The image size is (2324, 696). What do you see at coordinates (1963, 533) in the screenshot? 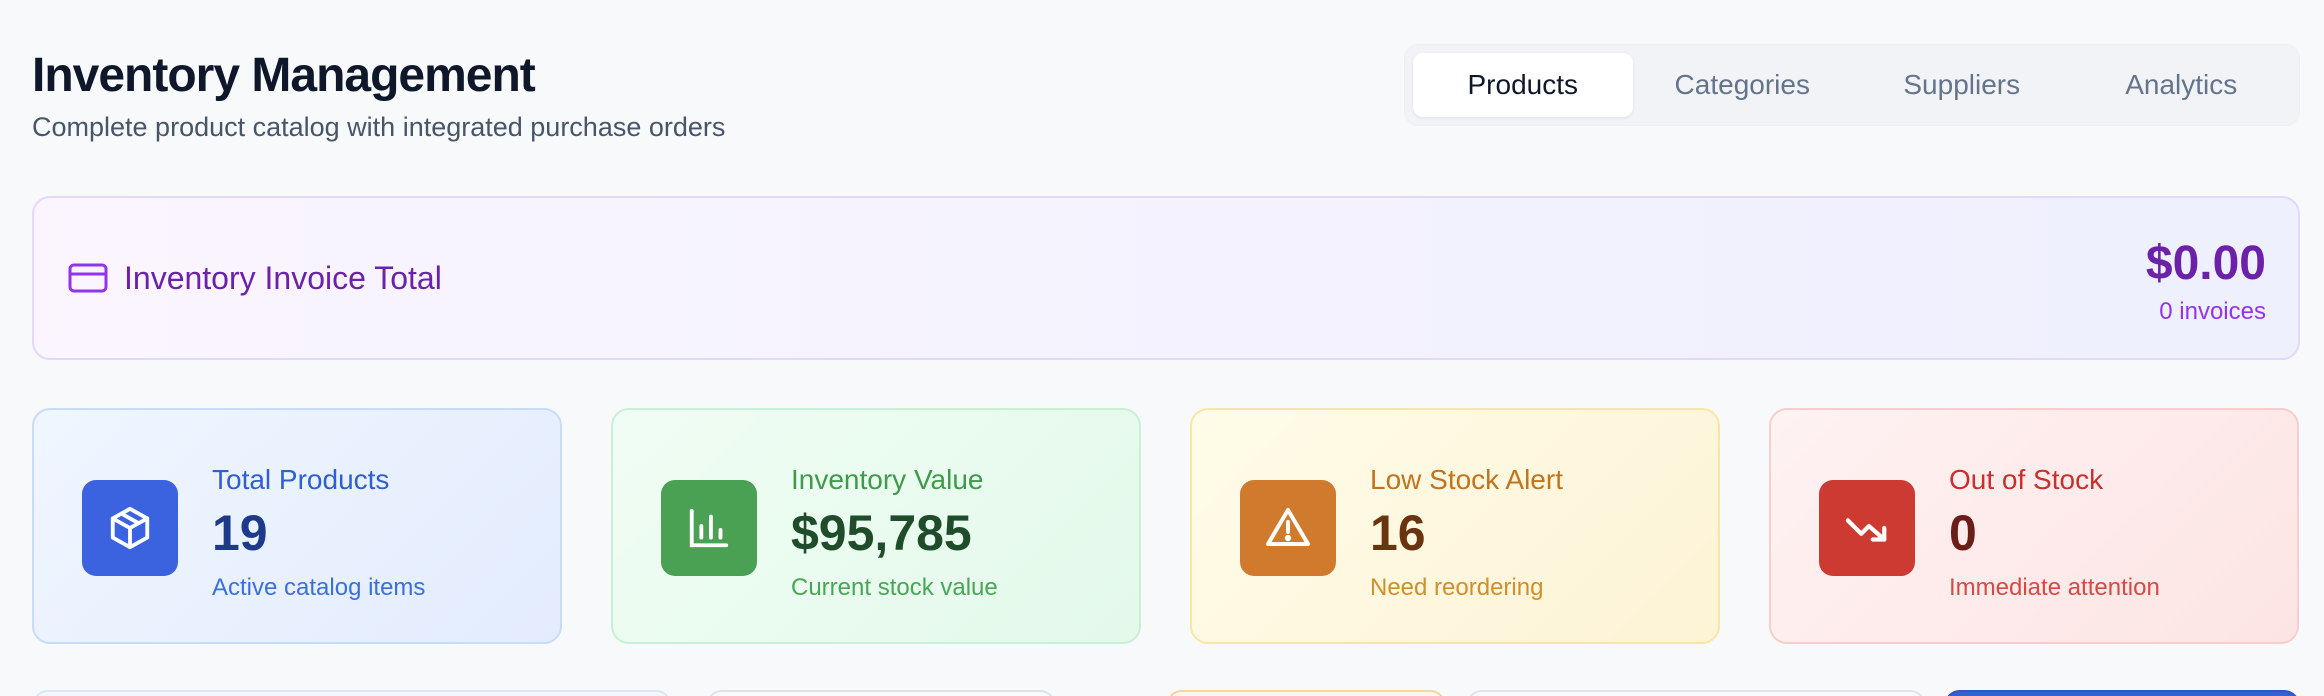
I see `stat-value: 0` at bounding box center [1963, 533].